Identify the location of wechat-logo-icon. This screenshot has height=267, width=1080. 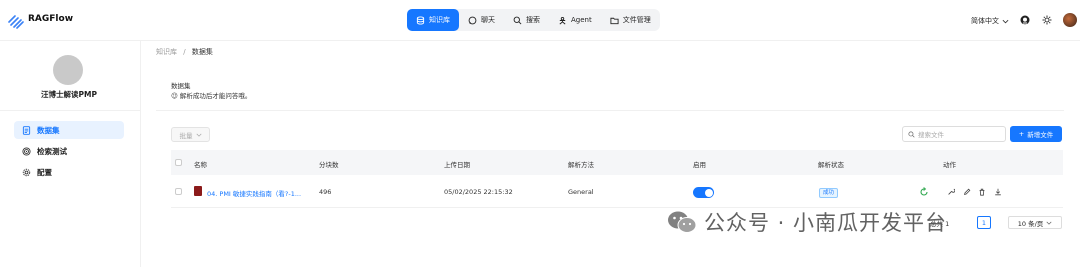
(682, 222).